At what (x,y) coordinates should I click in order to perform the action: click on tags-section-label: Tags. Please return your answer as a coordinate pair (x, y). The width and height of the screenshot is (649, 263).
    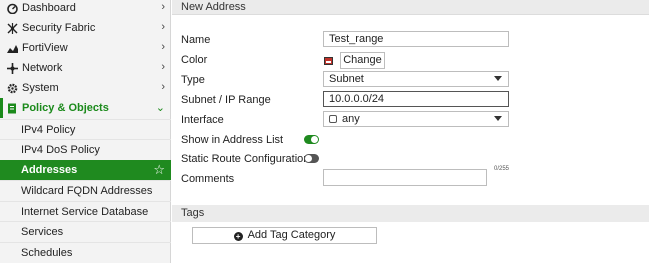
    Looking at the image, I should click on (410, 213).